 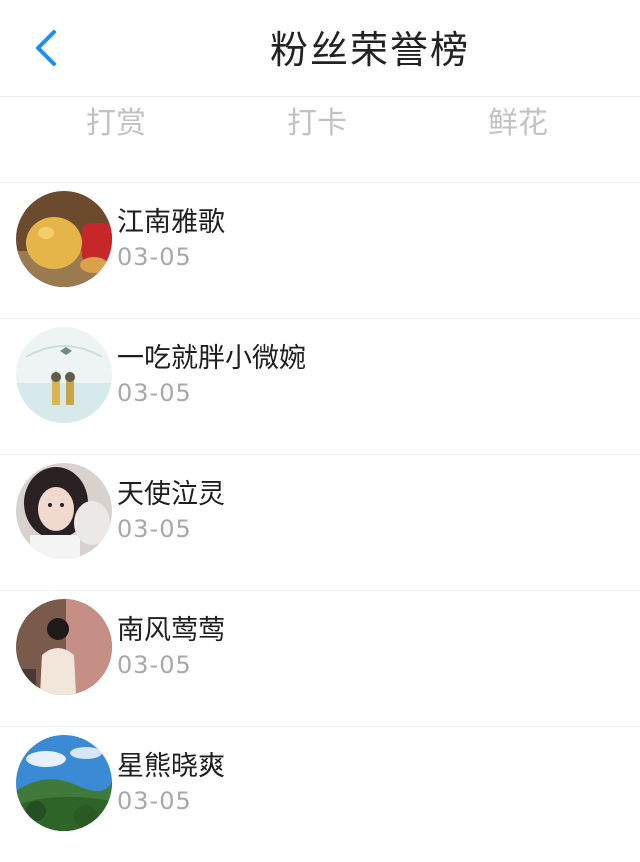 What do you see at coordinates (171, 766) in the screenshot?
I see `fan-name: 星熊晓爽` at bounding box center [171, 766].